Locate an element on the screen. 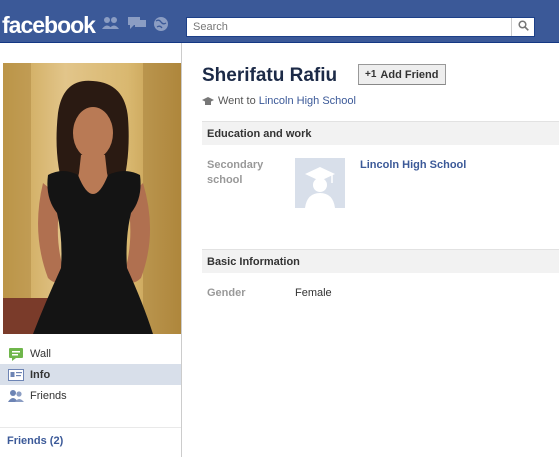 The width and height of the screenshot is (559, 457). info-icon is located at coordinates (16, 375).